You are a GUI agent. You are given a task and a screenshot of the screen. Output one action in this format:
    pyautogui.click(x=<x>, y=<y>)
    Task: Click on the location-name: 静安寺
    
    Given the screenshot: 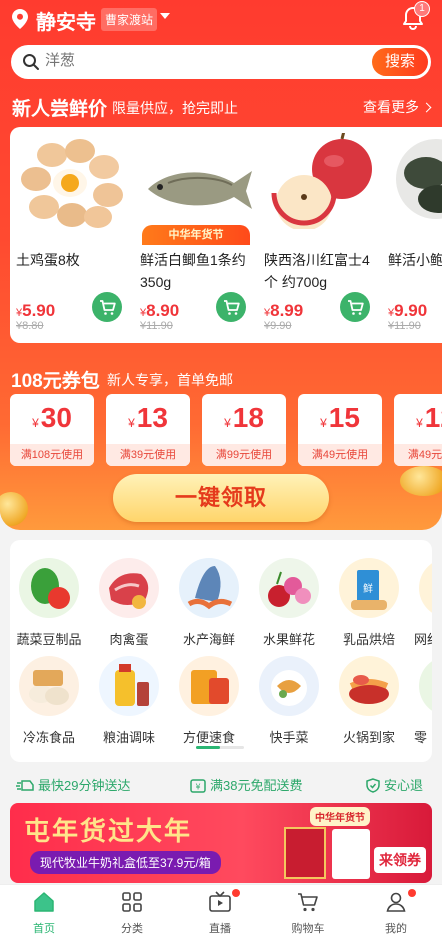 What is the action you would take?
    pyautogui.click(x=66, y=20)
    